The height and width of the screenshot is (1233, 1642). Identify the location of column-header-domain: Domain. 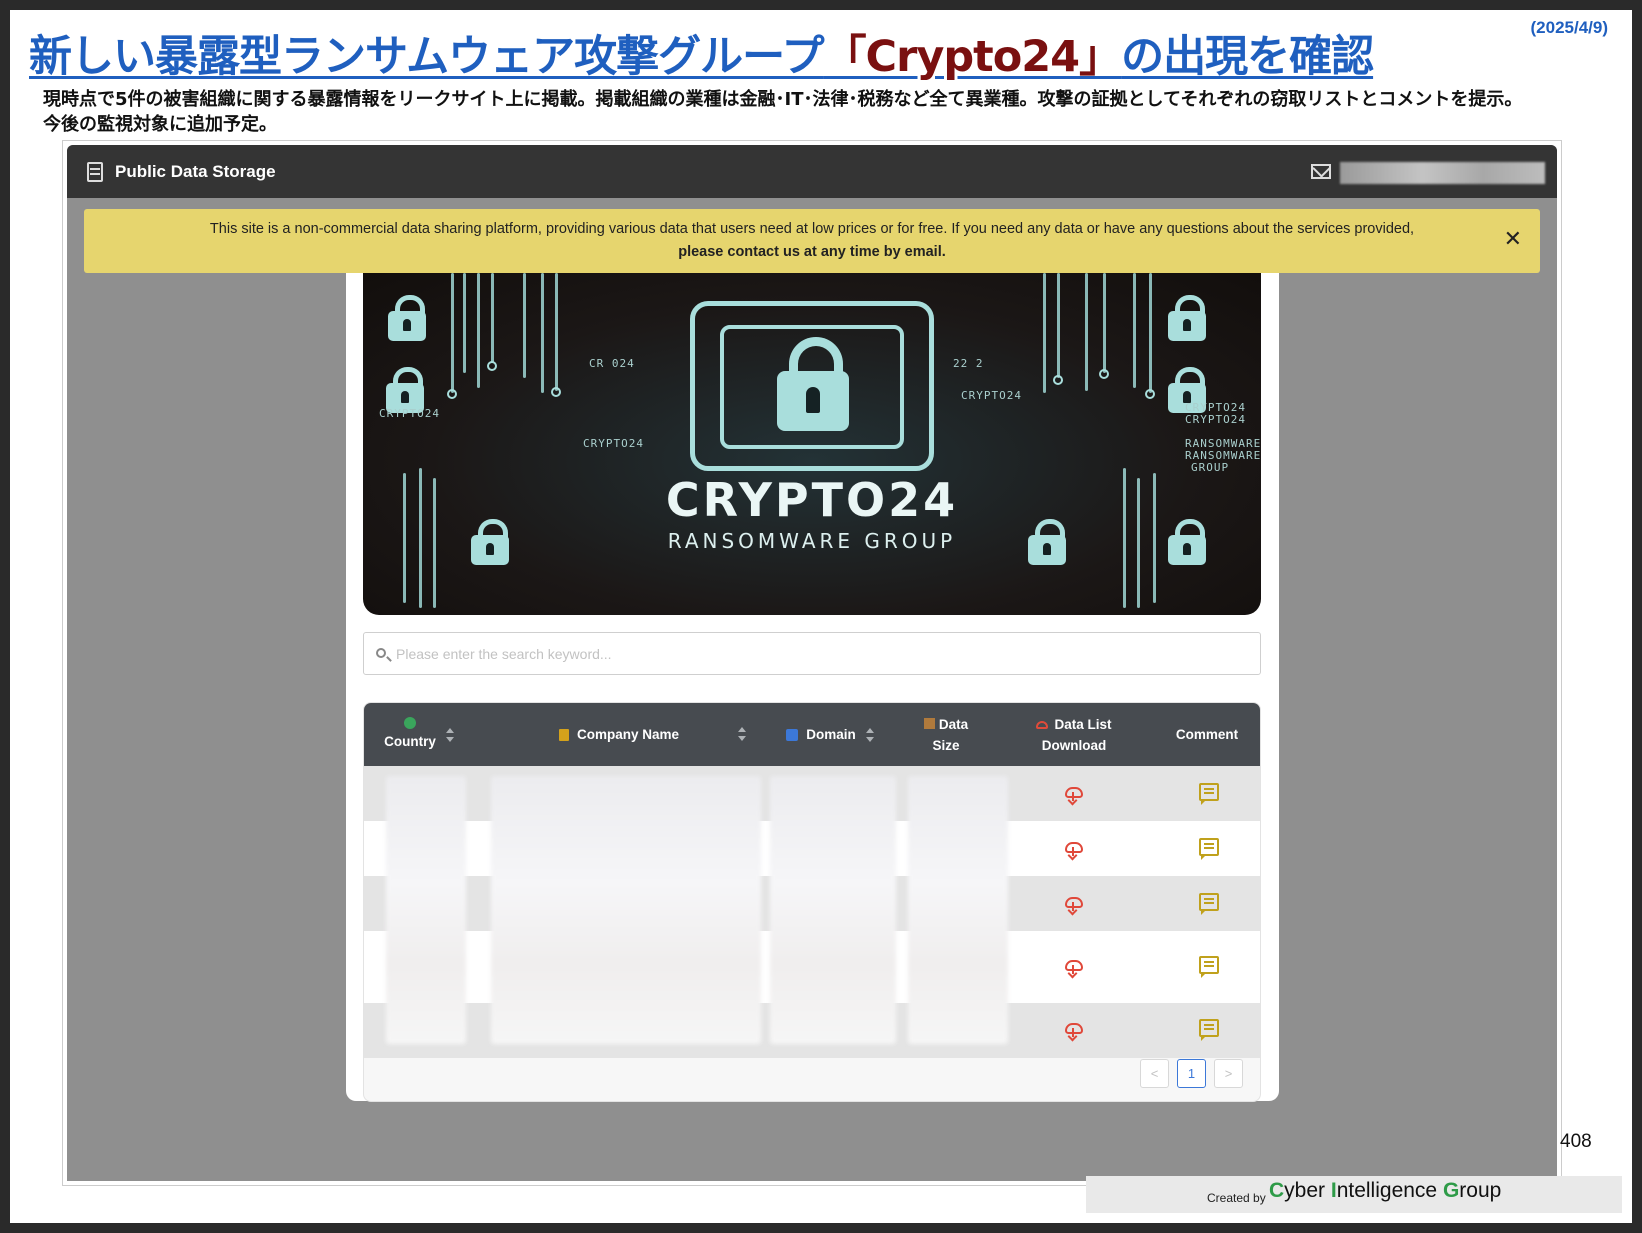
(830, 734).